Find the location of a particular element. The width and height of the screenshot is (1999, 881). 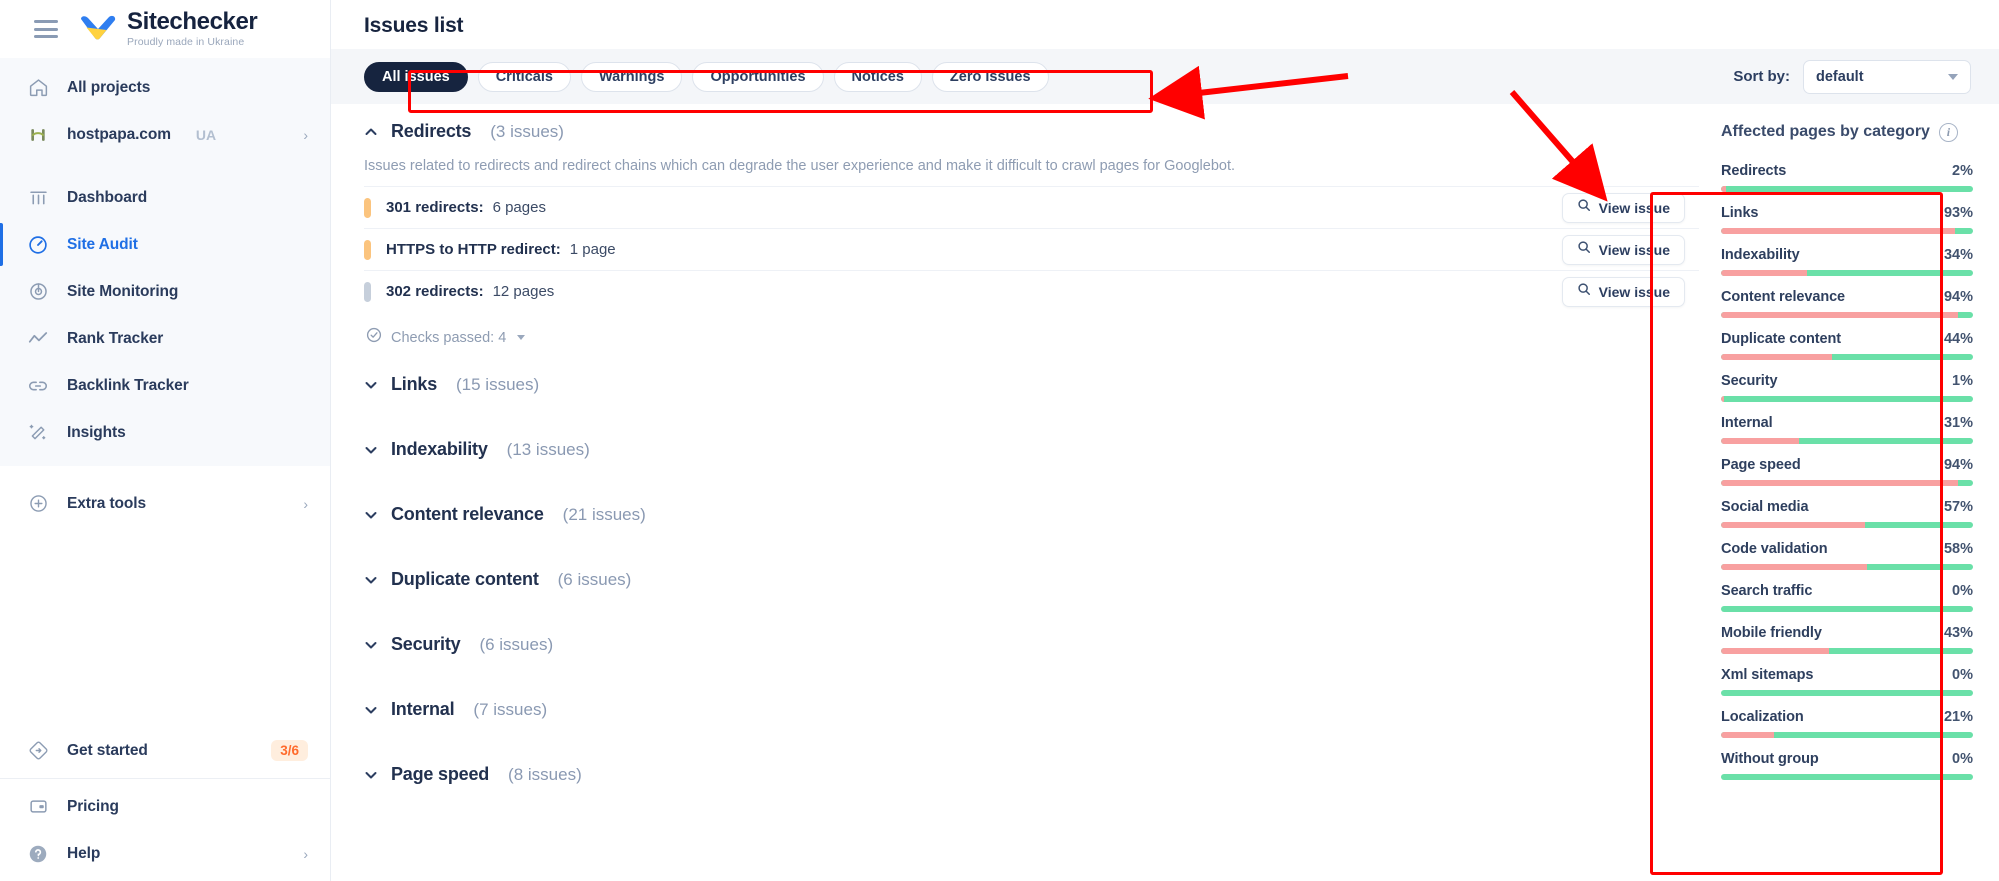

category-bar-item: Duplicate content 44% is located at coordinates (1847, 345).